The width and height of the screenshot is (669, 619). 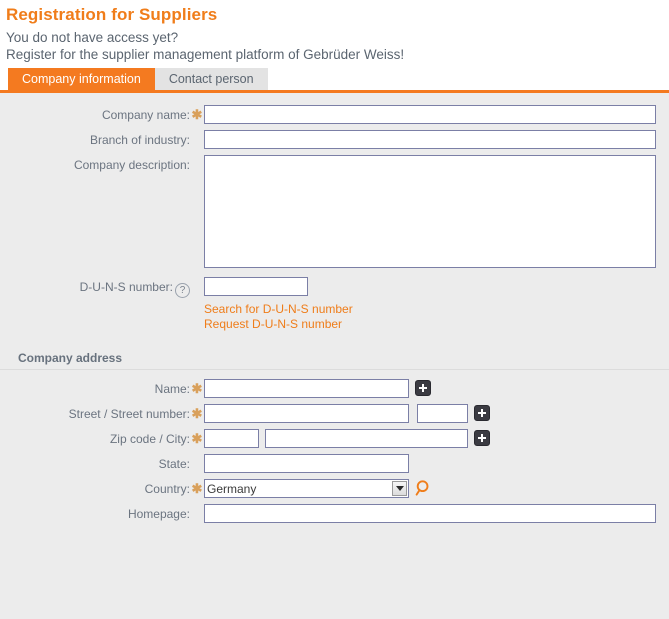 What do you see at coordinates (112, 14) in the screenshot?
I see `page-title: Registration for Suppliers` at bounding box center [112, 14].